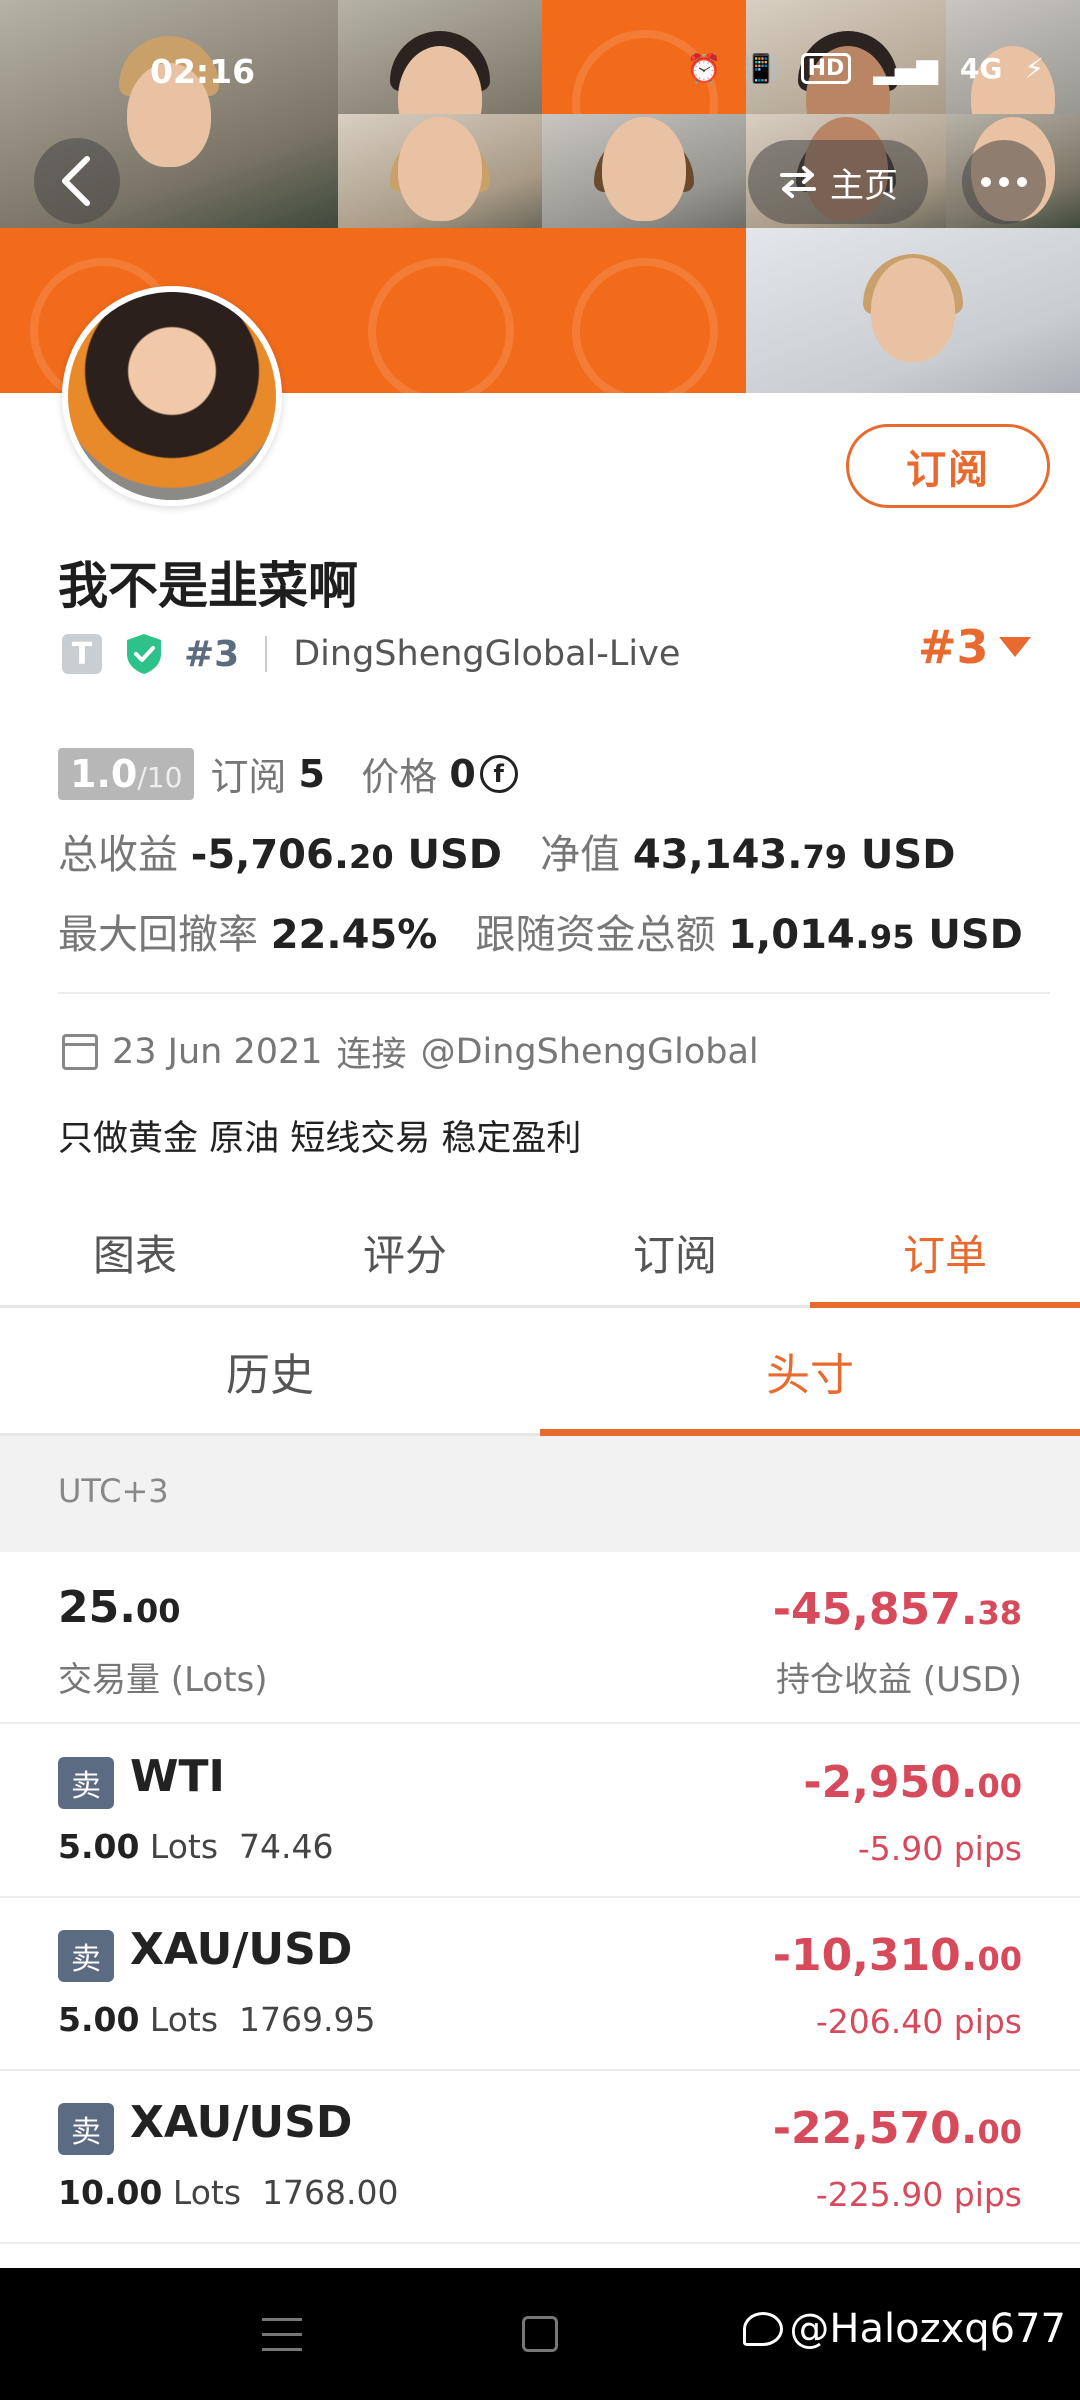 The image size is (1080, 2400). What do you see at coordinates (540, 1494) in the screenshot?
I see `timezone-label: UTC+3` at bounding box center [540, 1494].